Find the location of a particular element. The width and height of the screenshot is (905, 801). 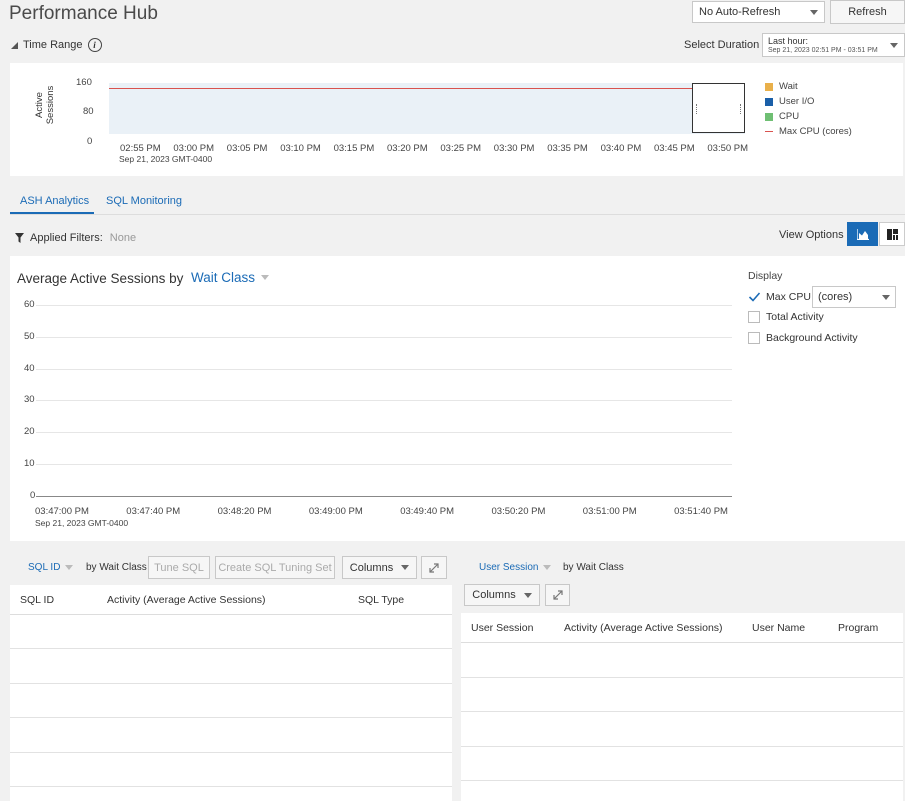

cores-select: (cores) is located at coordinates (854, 297).